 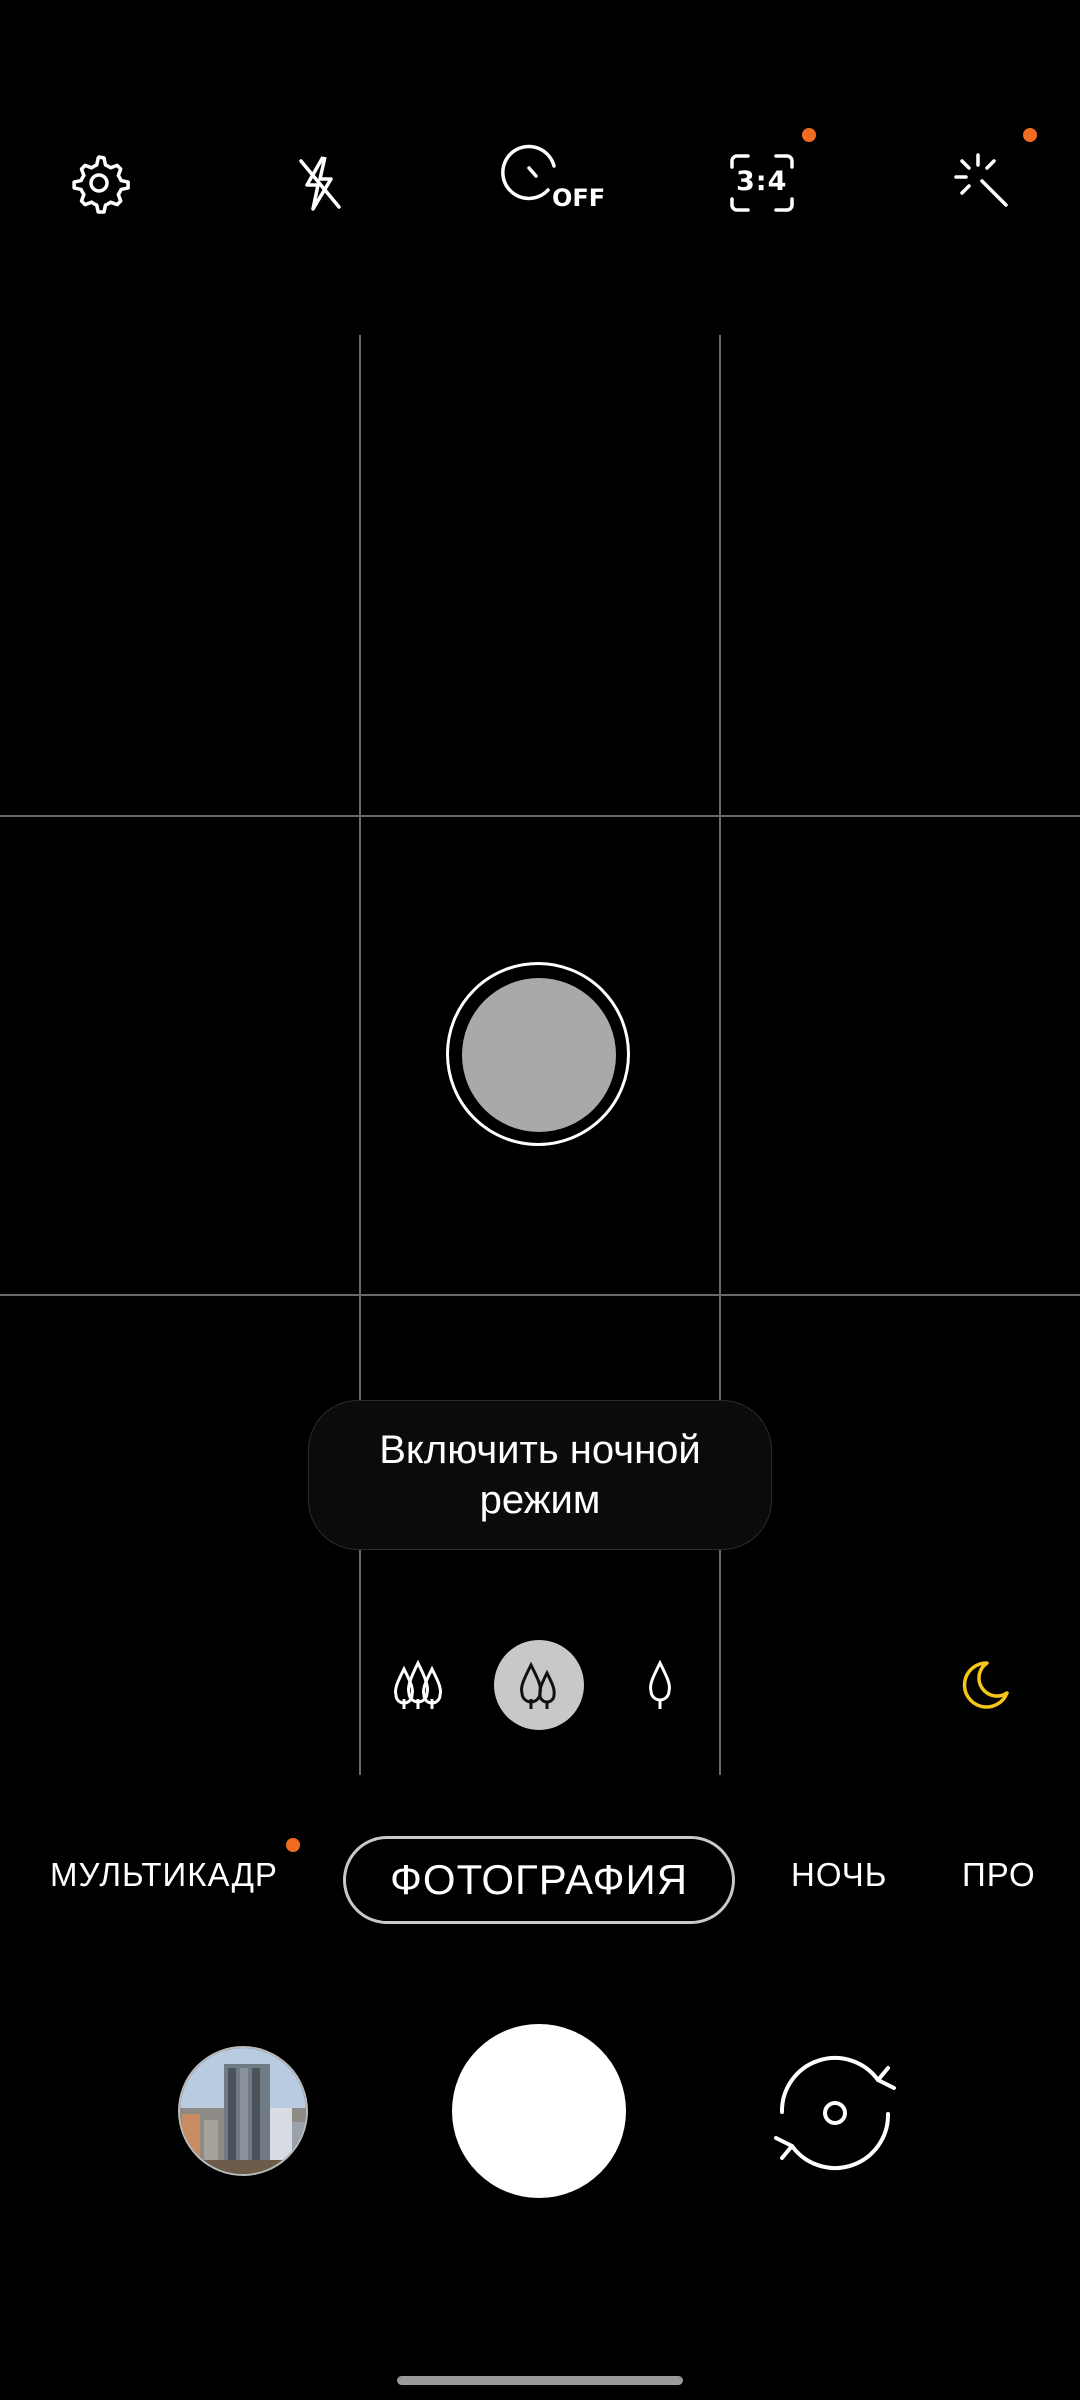 I want to click on zoom-standard-button, so click(x=539, y=1685).